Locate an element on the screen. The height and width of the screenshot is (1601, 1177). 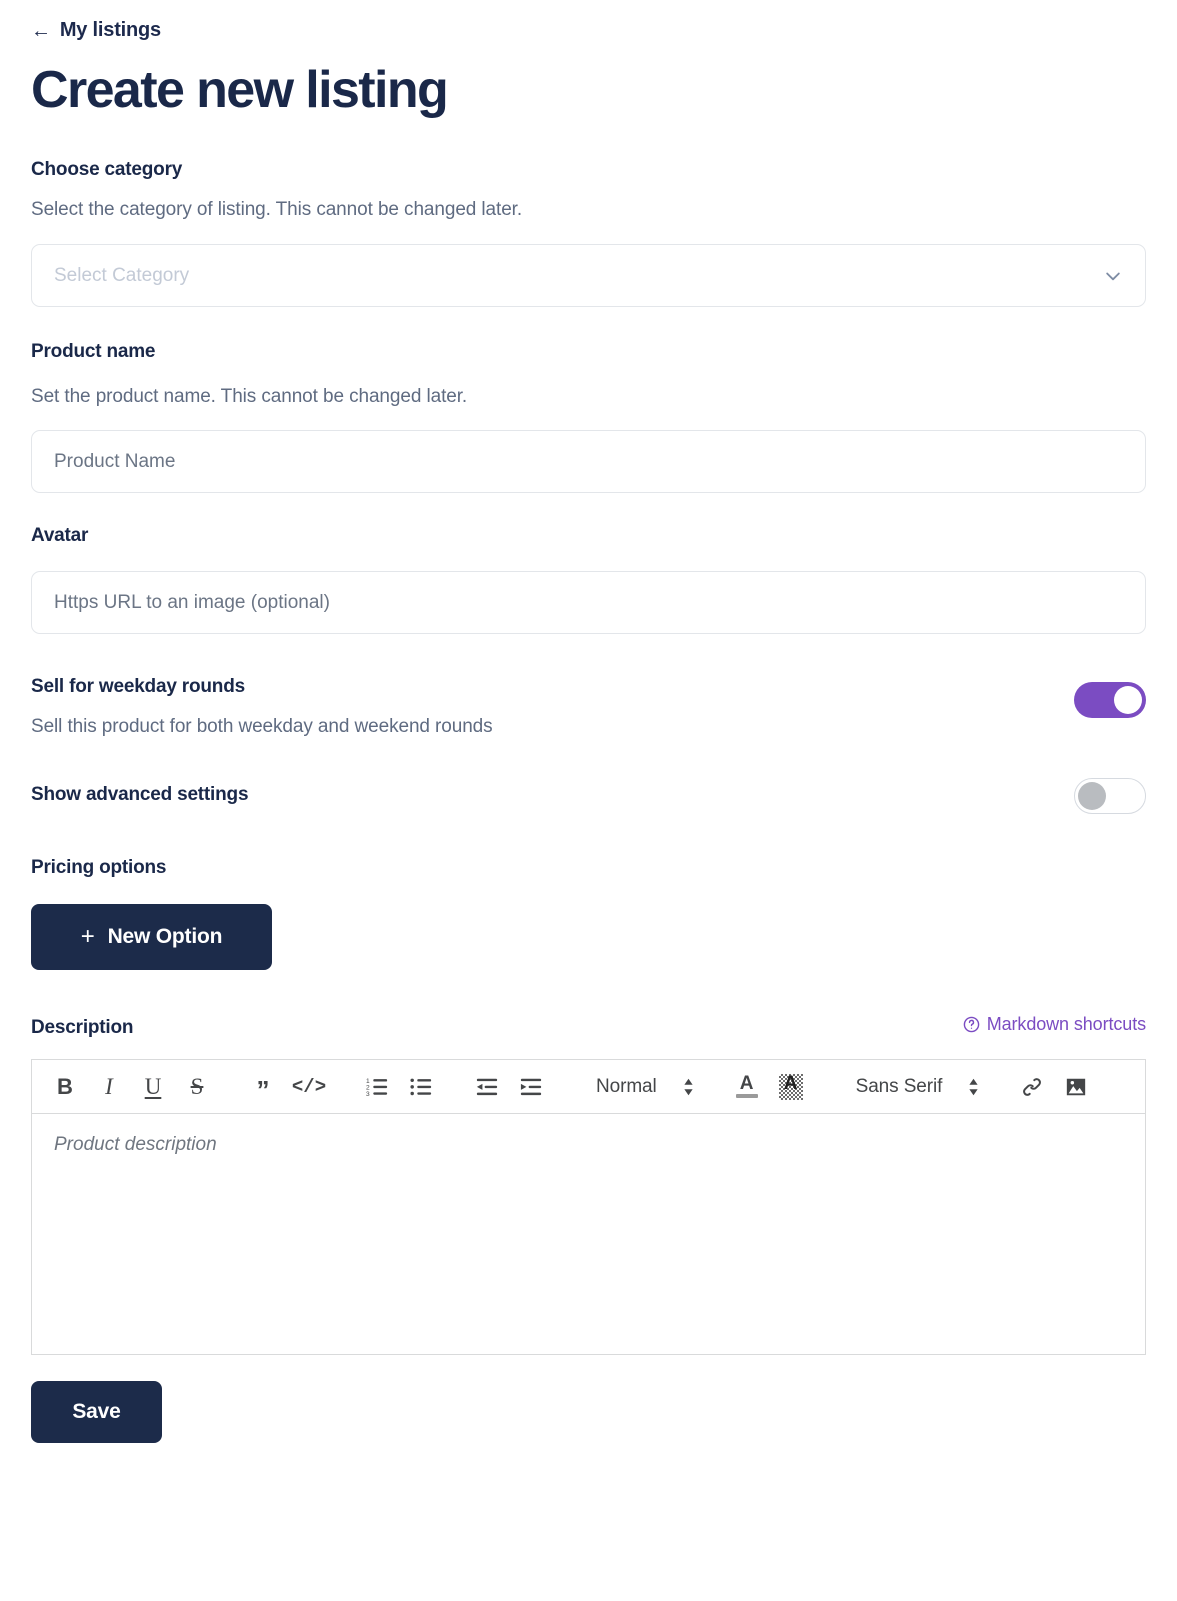
markdown-shortcuts-link: Markdown shortcuts is located at coordinates (1054, 1024).